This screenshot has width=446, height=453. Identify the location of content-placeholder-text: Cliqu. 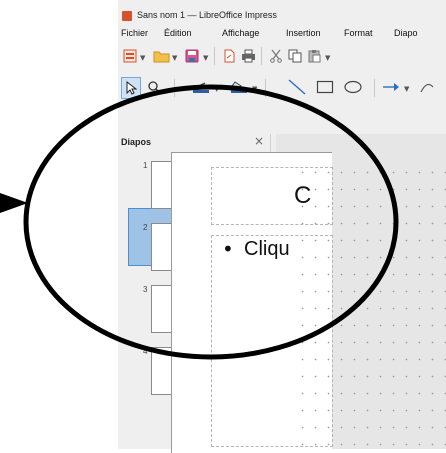
(267, 249).